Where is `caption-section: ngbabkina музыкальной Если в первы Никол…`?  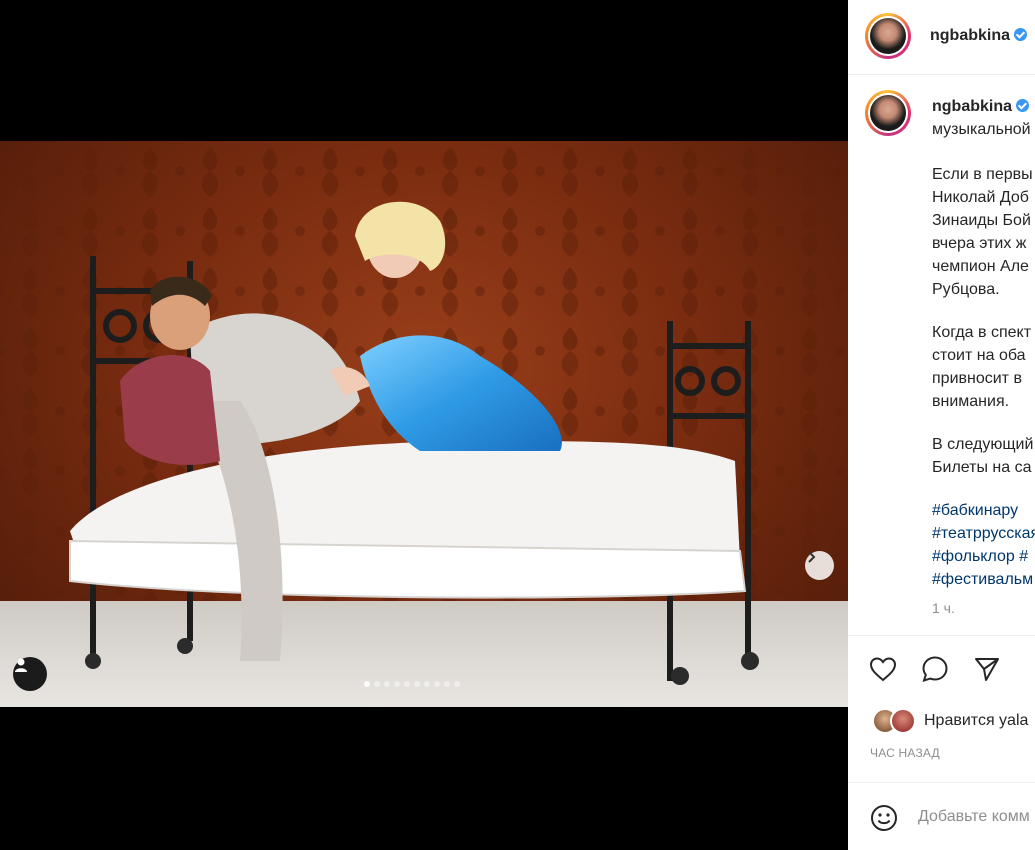 caption-section: ngbabkina музыкальной Если в первы Никол… is located at coordinates (941, 355).